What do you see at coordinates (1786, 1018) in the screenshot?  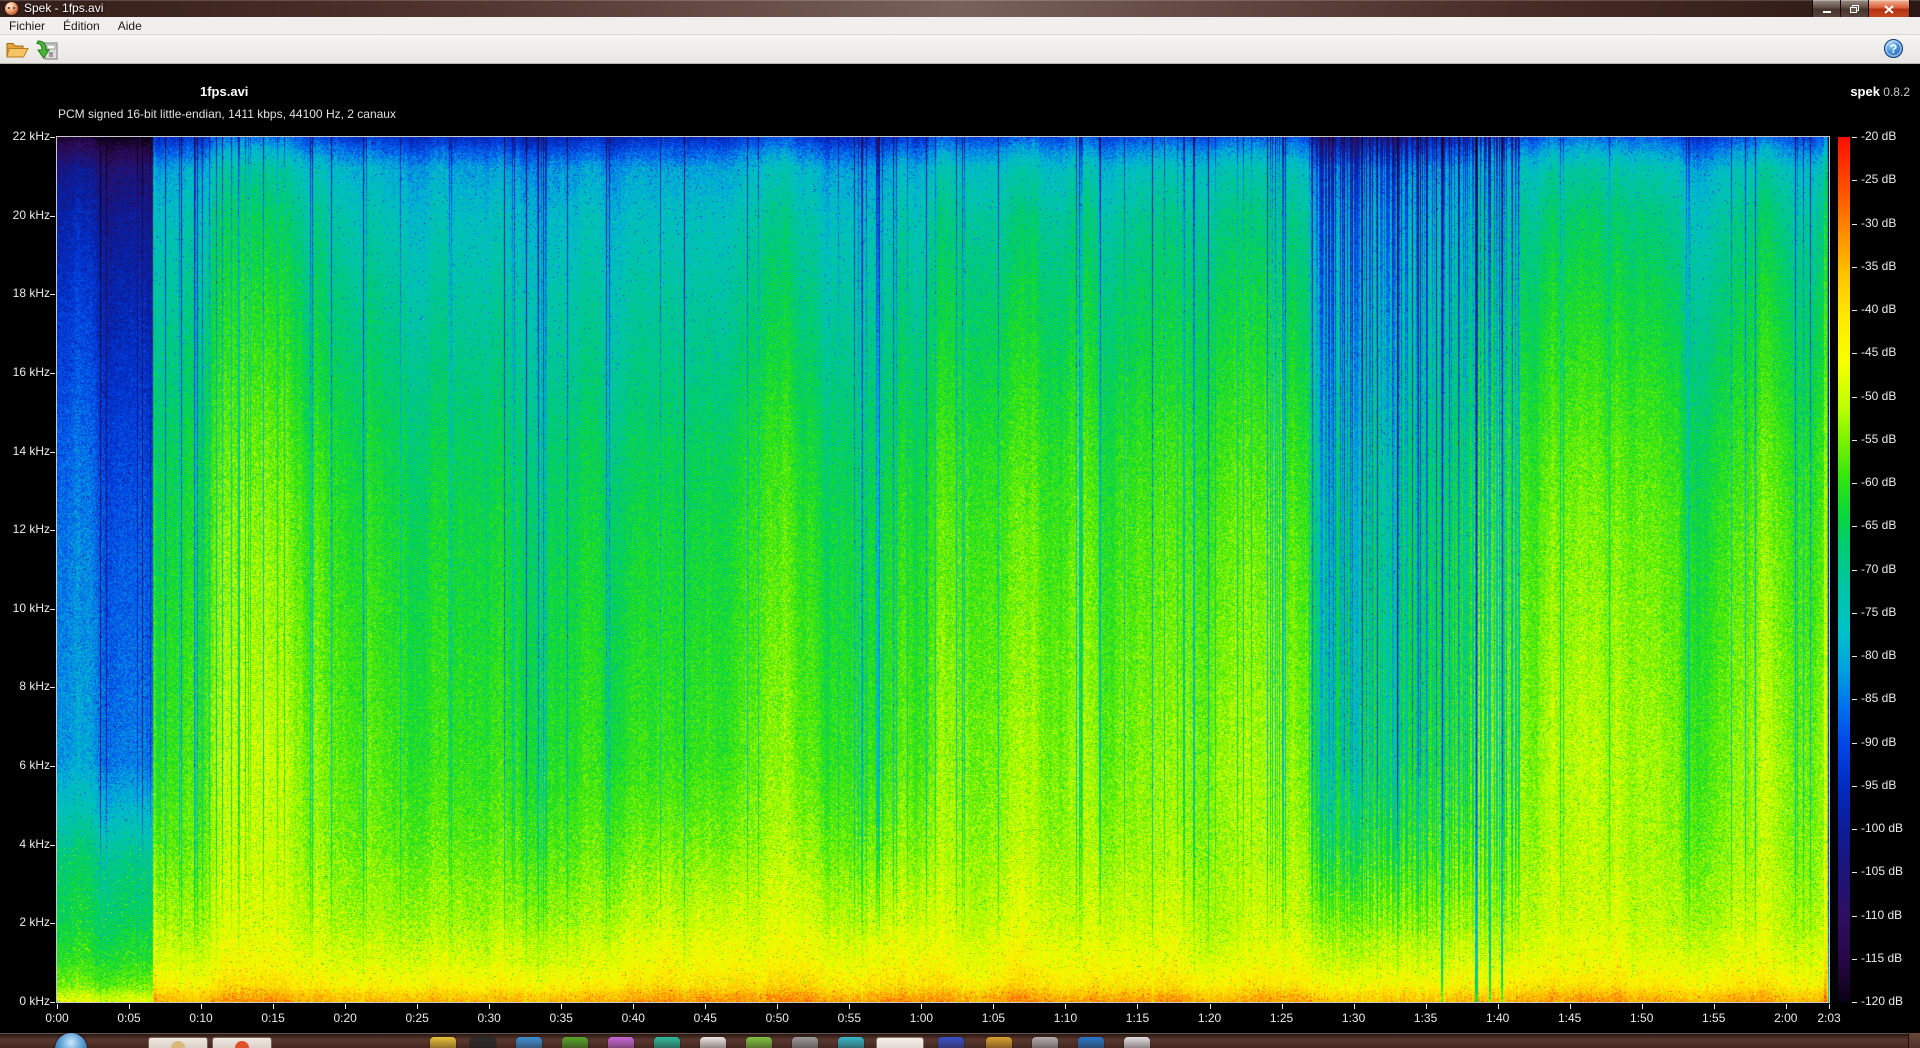 I see `time-tick-label: 2:00` at bounding box center [1786, 1018].